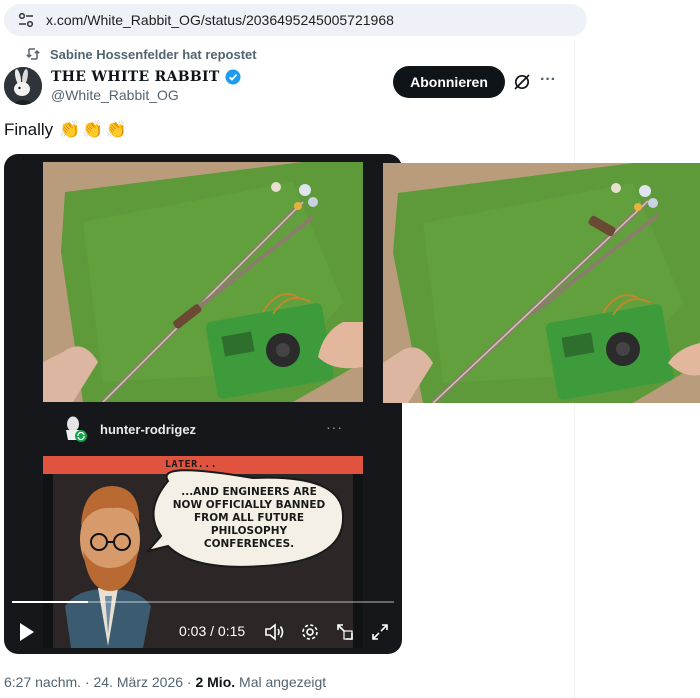 Image resolution: width=700 pixels, height=698 pixels. What do you see at coordinates (139, 682) in the screenshot?
I see `post-date: 24. März 2026` at bounding box center [139, 682].